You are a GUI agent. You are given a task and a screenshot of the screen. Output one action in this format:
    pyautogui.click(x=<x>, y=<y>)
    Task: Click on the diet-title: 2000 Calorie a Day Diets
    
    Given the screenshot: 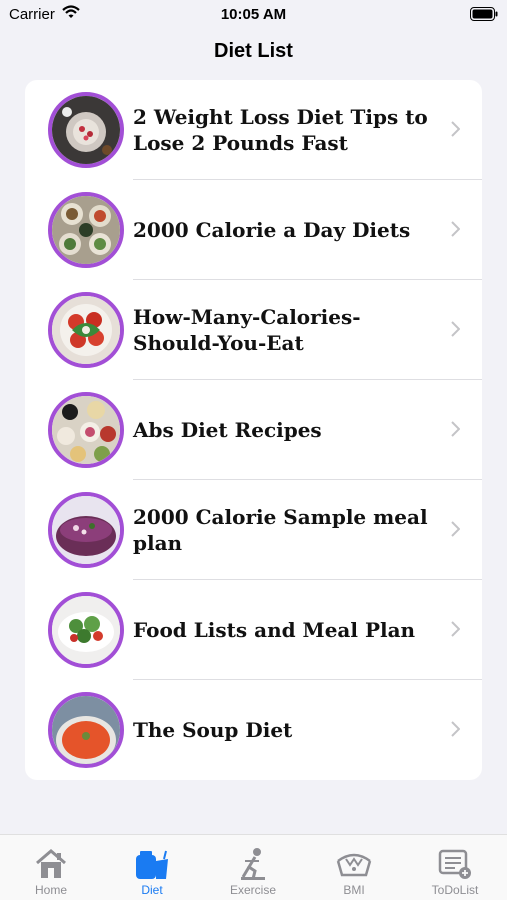 What is the action you would take?
    pyautogui.click(x=272, y=230)
    